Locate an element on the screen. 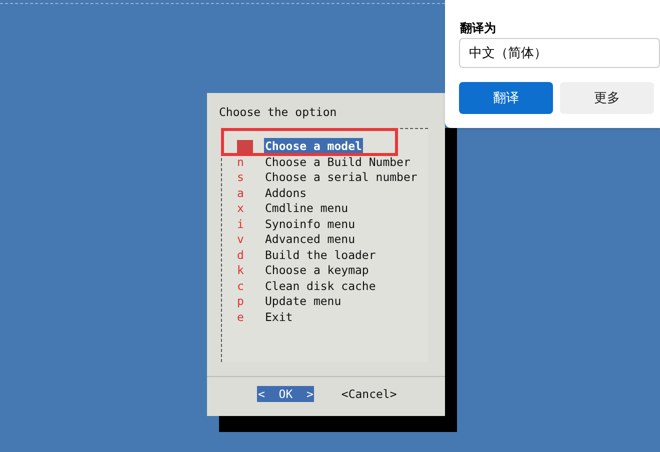 This screenshot has width=660, height=452. hotkey: x is located at coordinates (241, 209).